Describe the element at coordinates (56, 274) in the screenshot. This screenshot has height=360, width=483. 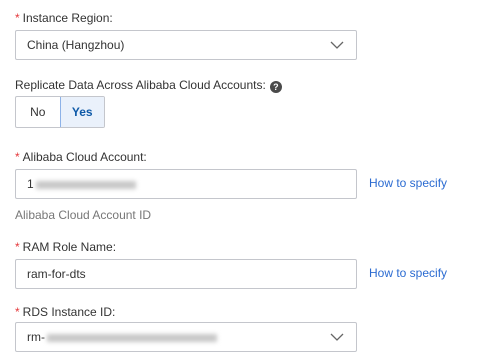
I see `ram-role-value: ram-for-dts` at that location.